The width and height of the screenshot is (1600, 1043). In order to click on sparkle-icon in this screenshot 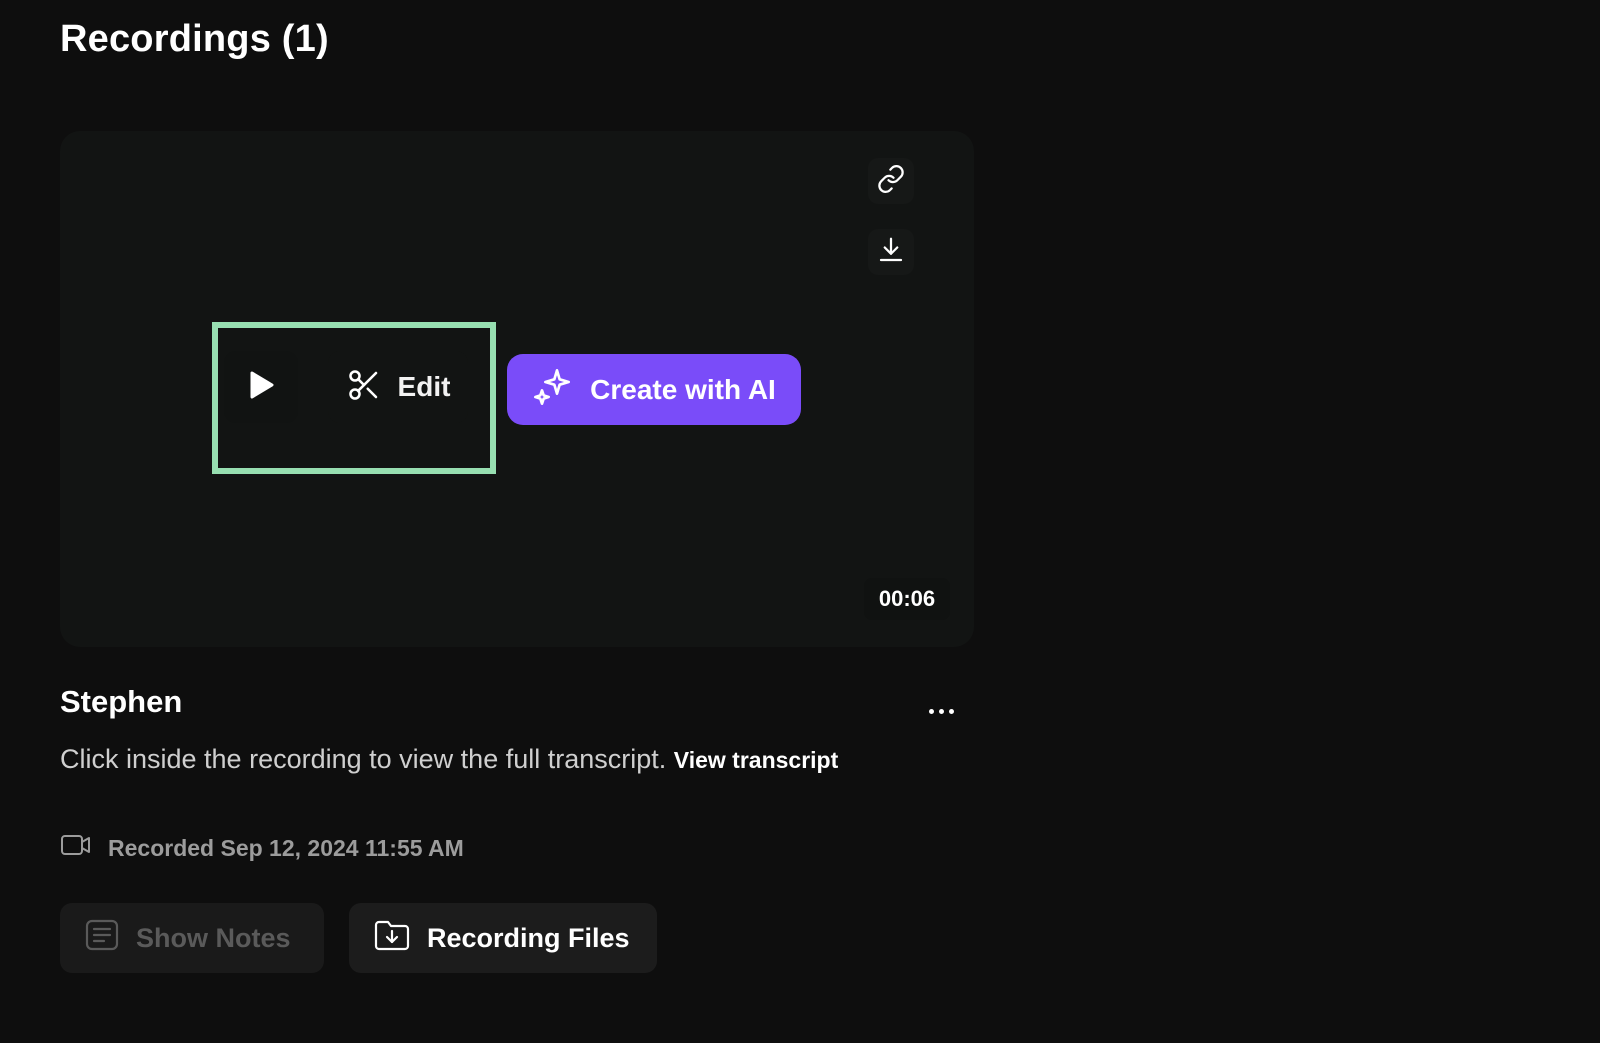, I will do `click(552, 389)`.